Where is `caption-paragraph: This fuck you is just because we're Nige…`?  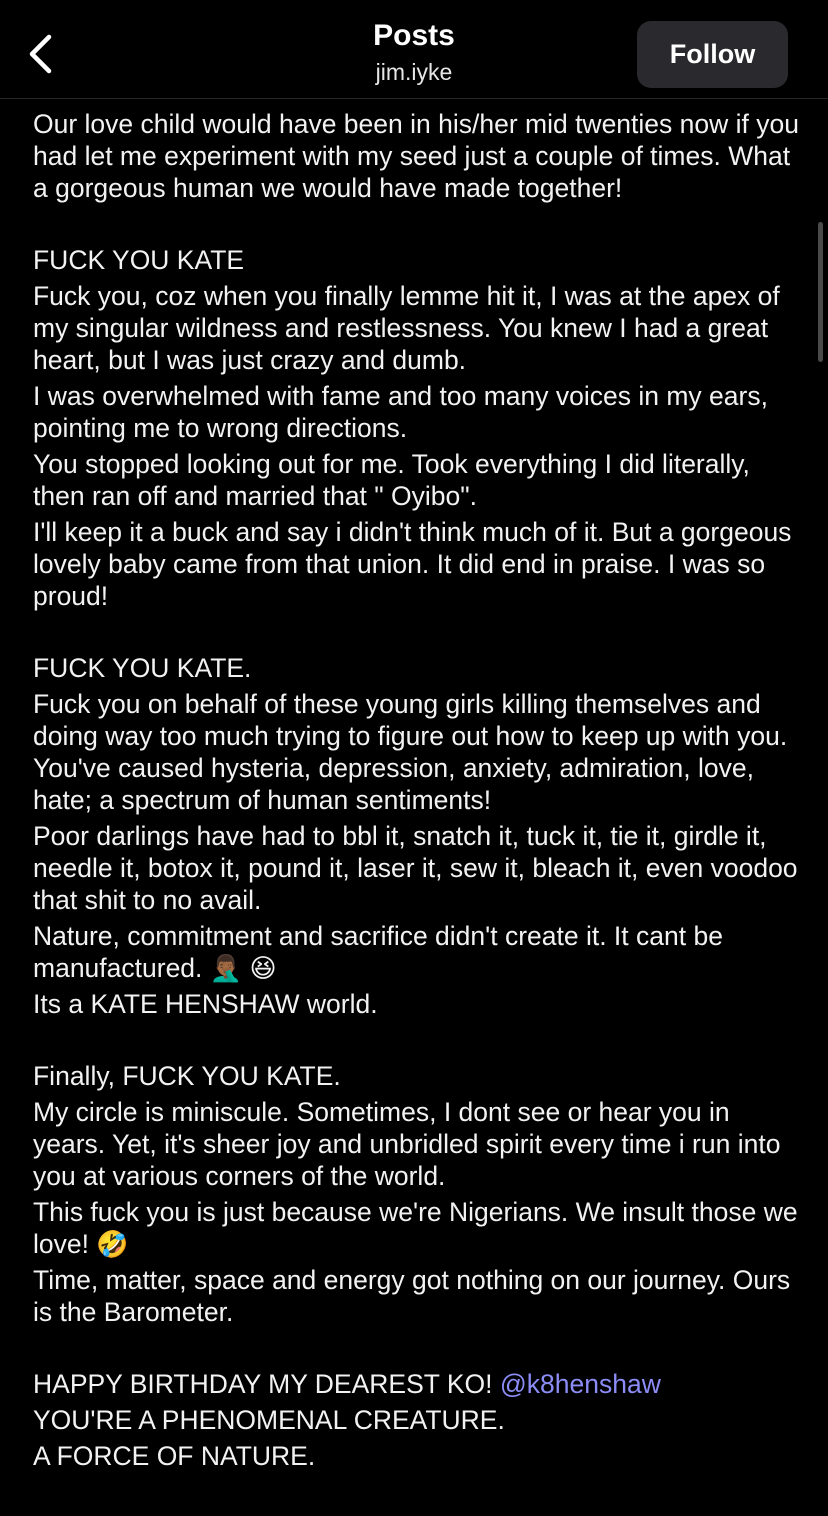
caption-paragraph: This fuck you is just because we're Nige… is located at coordinates (418, 1228).